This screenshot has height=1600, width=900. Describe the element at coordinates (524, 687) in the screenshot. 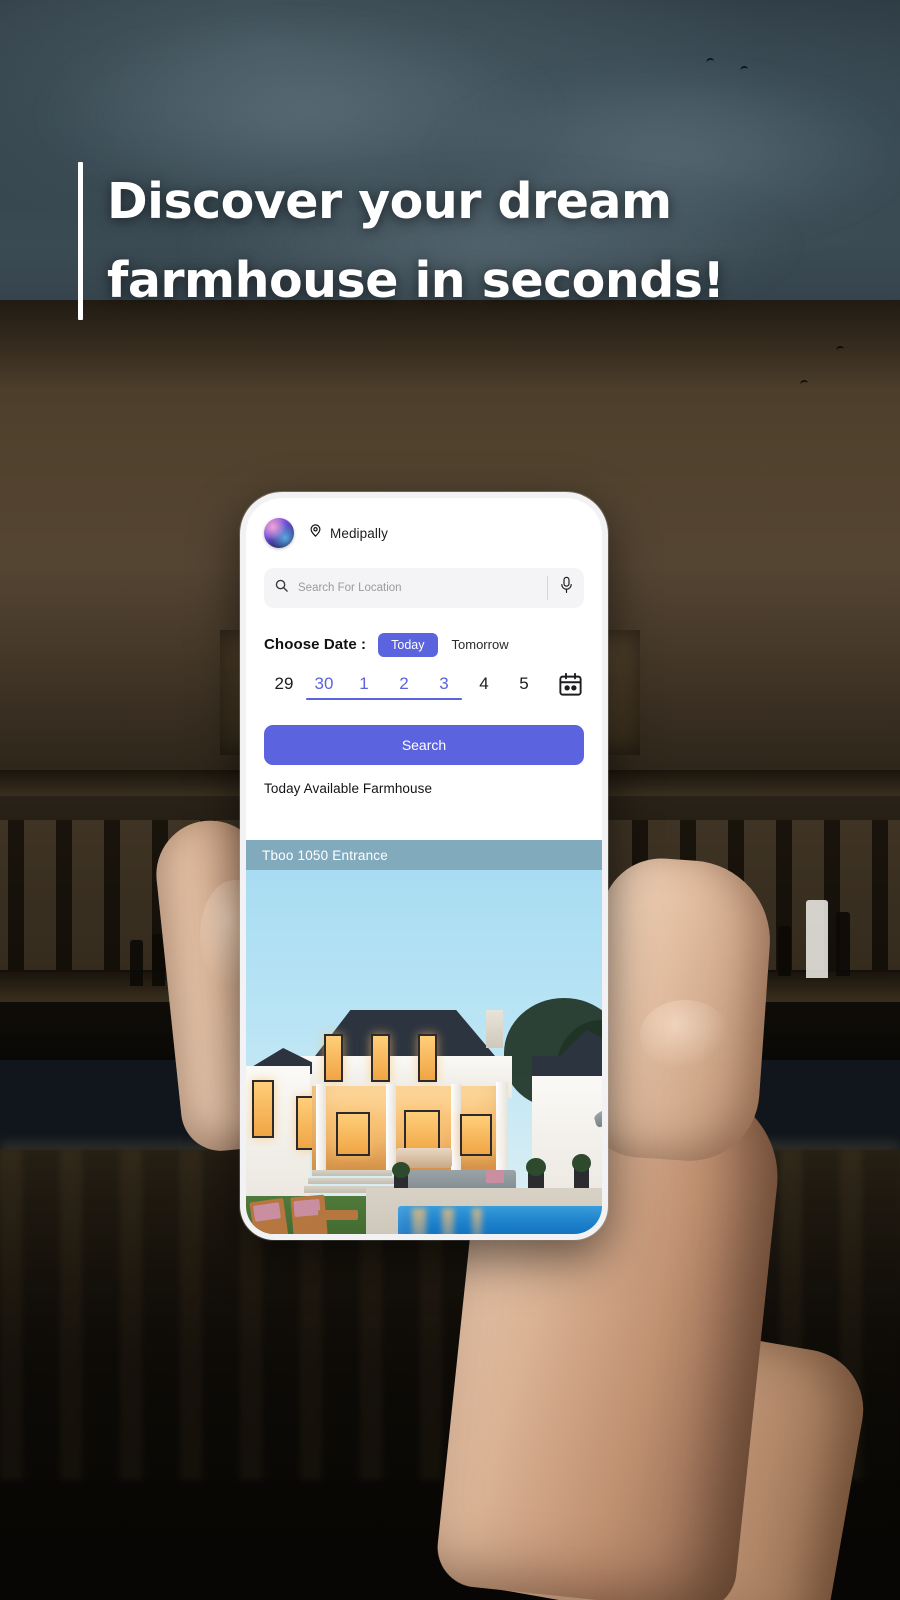

I see `date-cell-5: 5` at that location.